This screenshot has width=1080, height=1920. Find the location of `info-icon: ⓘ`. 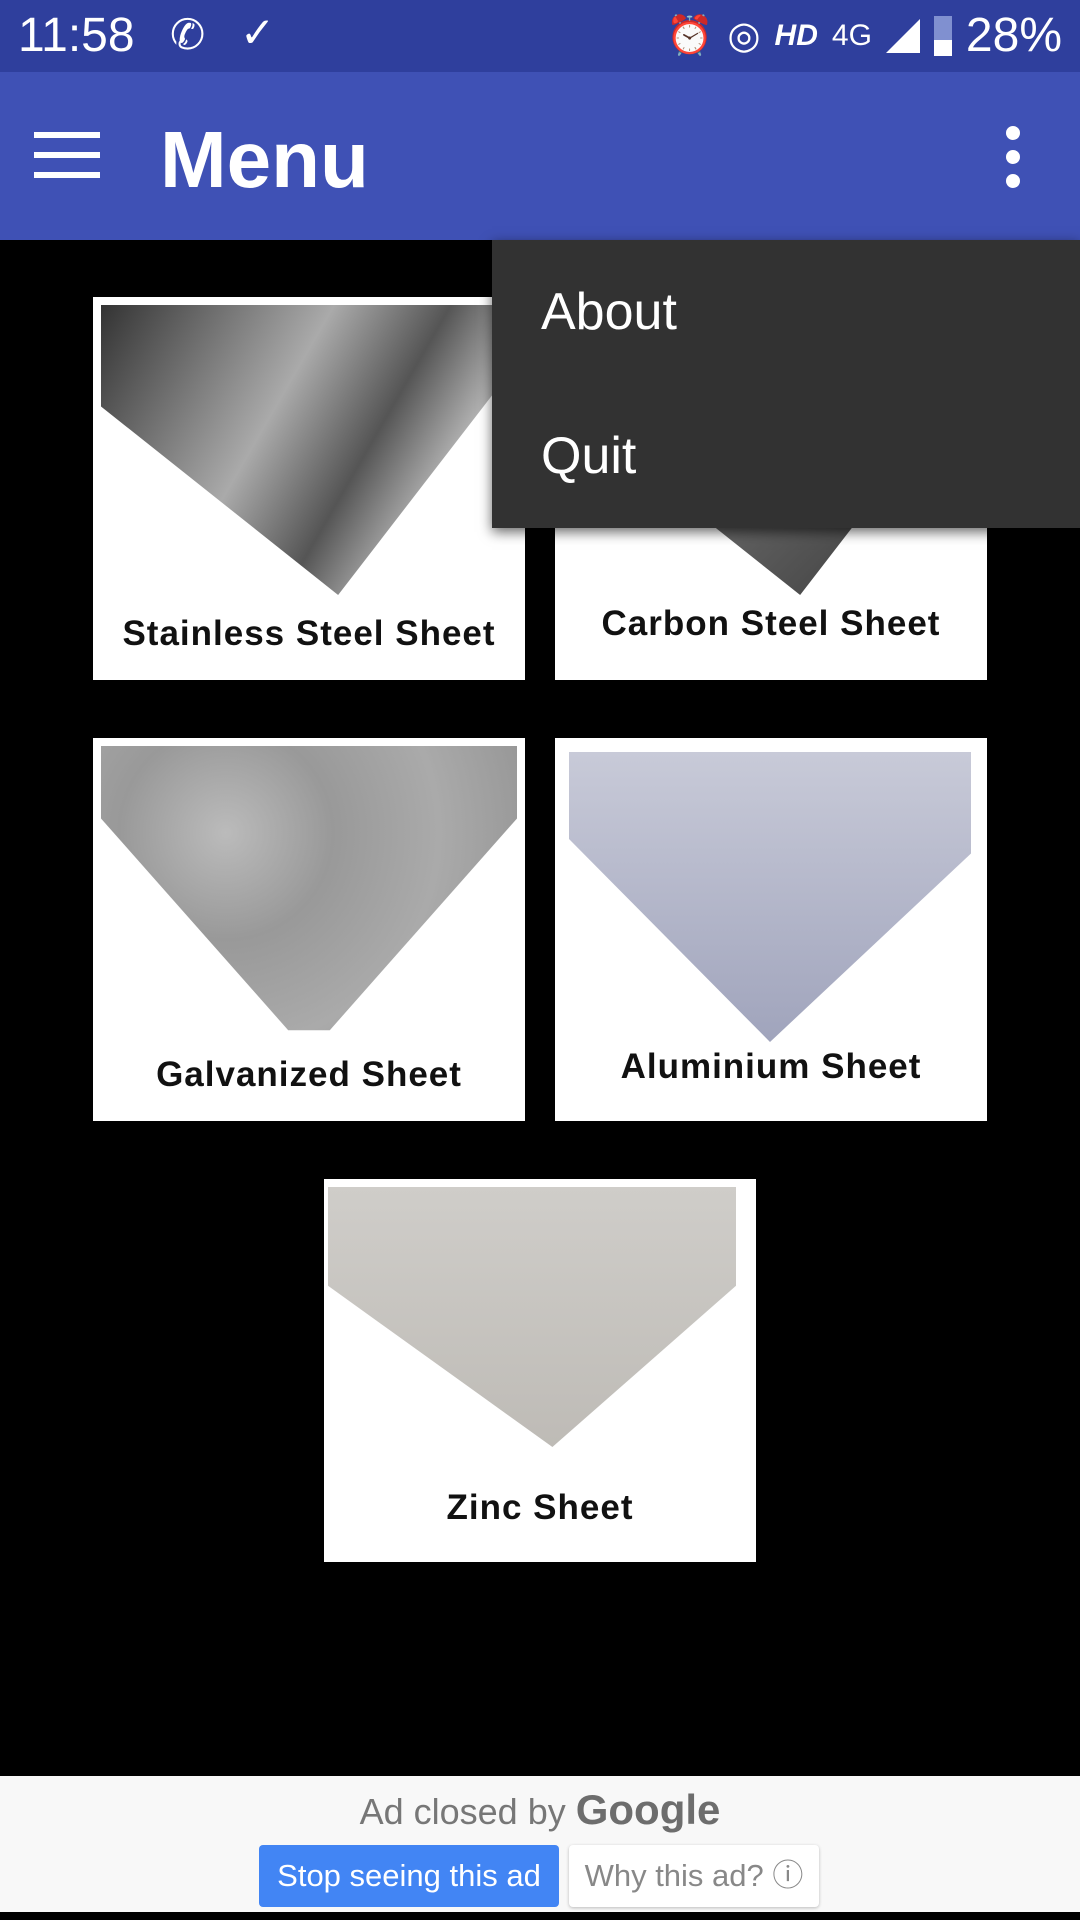

info-icon: ⓘ is located at coordinates (788, 1875).